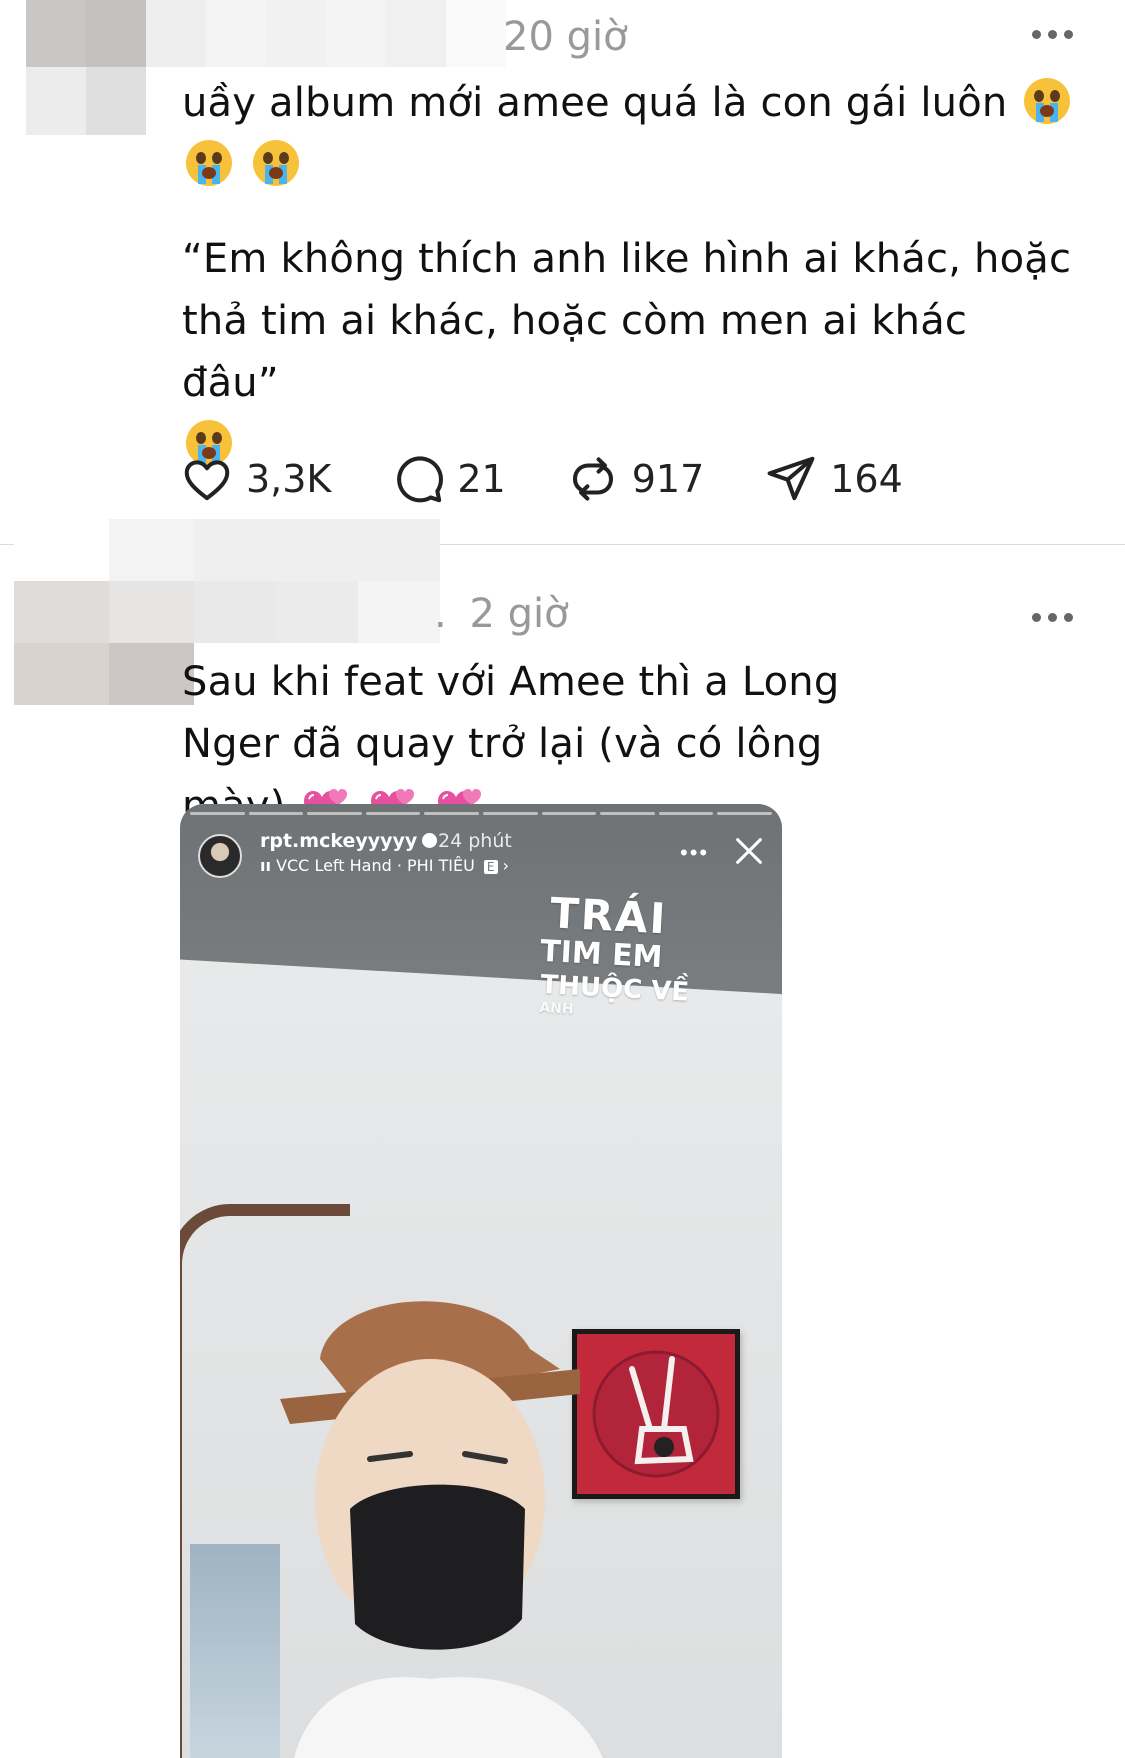 This screenshot has width=1125, height=1758. I want to click on share-button: 164, so click(833, 479).